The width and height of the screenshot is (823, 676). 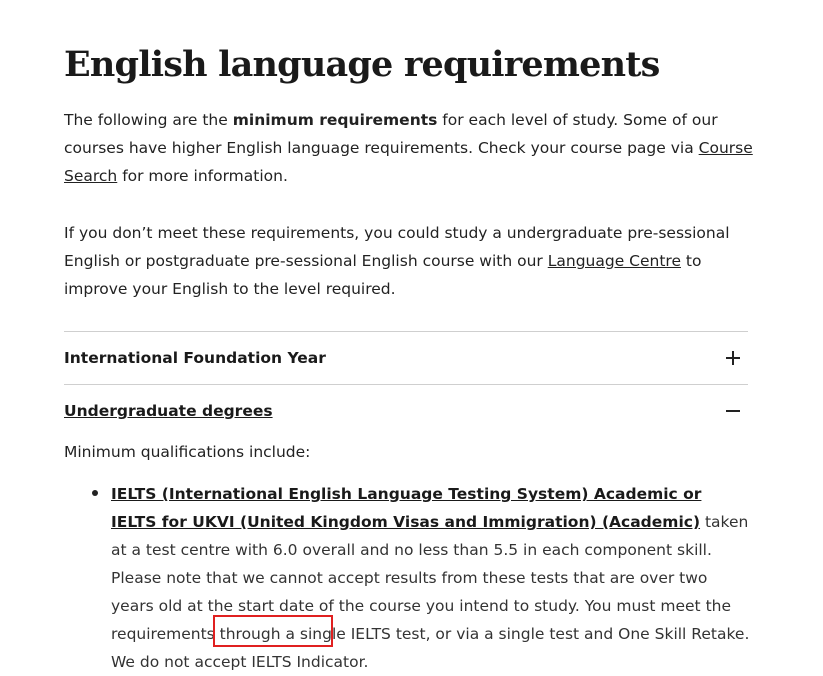 What do you see at coordinates (733, 411) in the screenshot?
I see `minus-icon` at bounding box center [733, 411].